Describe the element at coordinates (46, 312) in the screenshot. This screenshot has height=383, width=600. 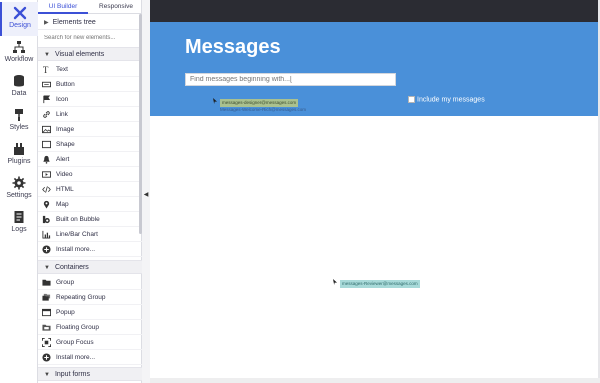
I see `popup-icon` at that location.